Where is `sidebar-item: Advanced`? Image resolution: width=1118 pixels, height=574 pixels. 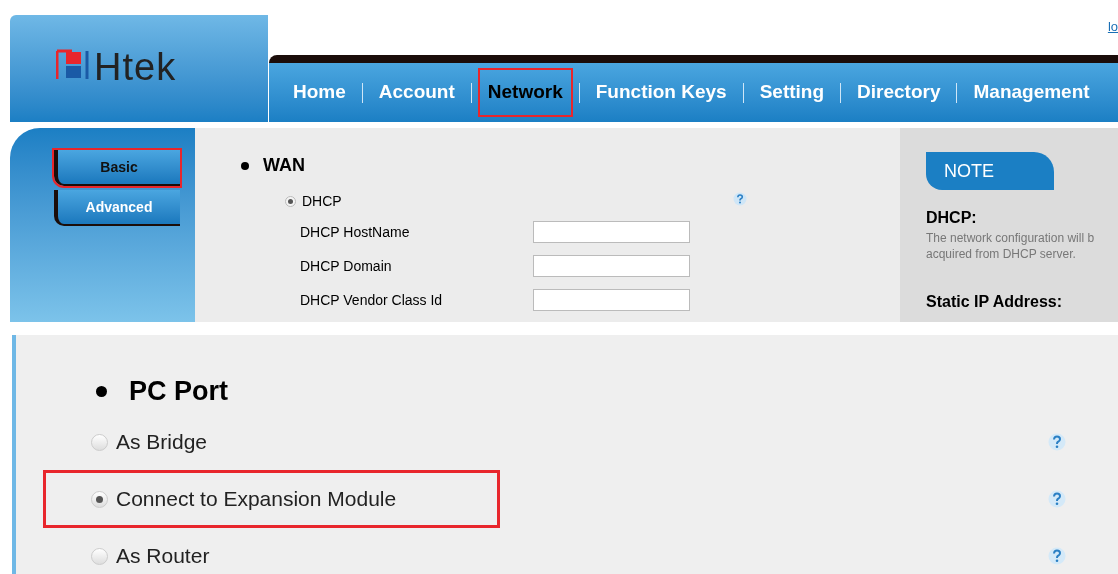 sidebar-item: Advanced is located at coordinates (117, 208).